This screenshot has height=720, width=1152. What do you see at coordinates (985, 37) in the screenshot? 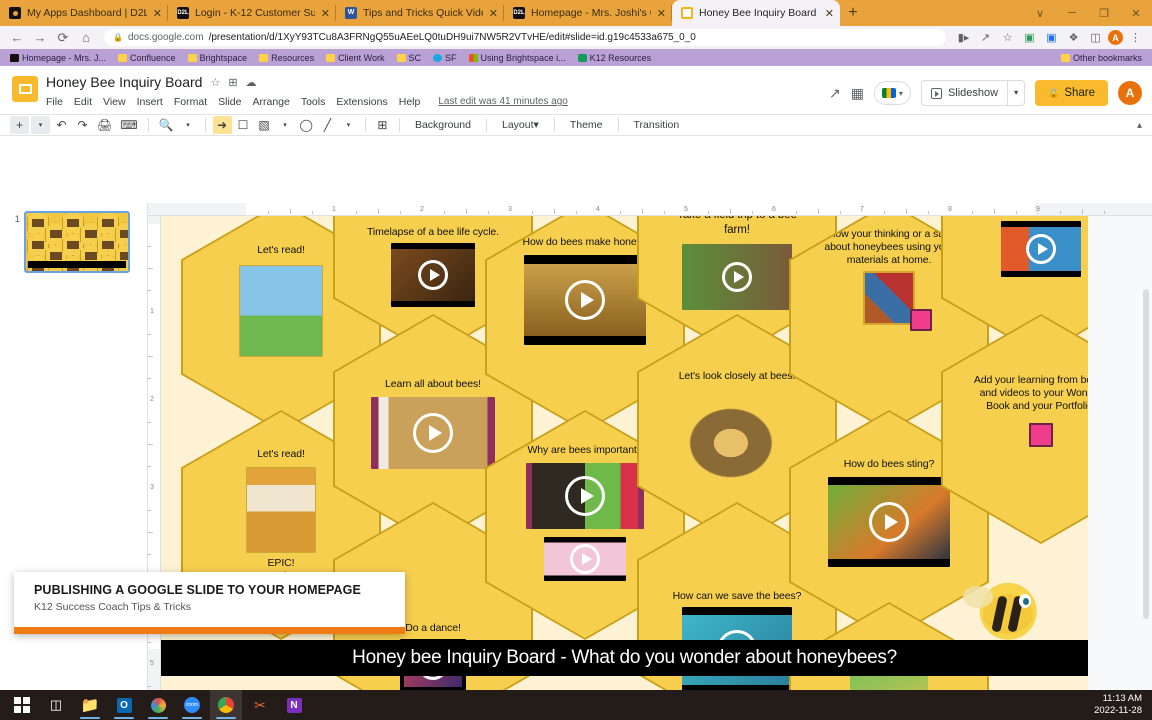
I see `share-icon: ↗` at bounding box center [985, 37].